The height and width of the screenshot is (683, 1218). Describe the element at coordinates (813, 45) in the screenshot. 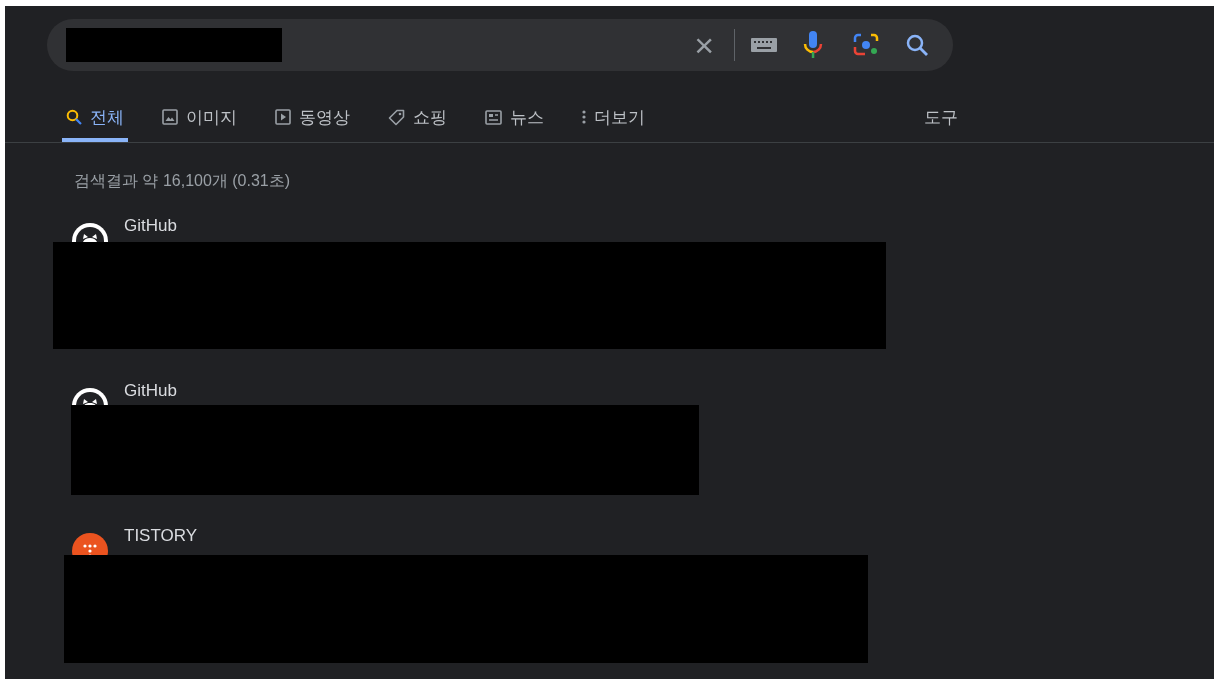

I see `microphone-icon` at that location.